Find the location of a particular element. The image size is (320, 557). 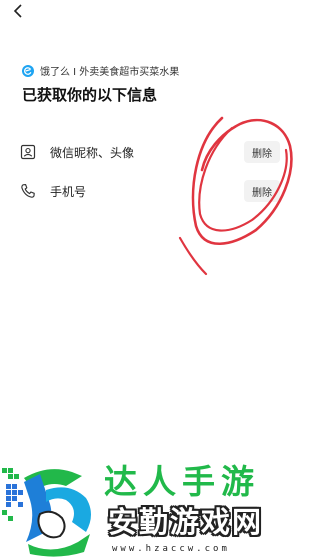

app-info: 饿了么 I 外卖美食超市买菜水果 is located at coordinates (100, 70).